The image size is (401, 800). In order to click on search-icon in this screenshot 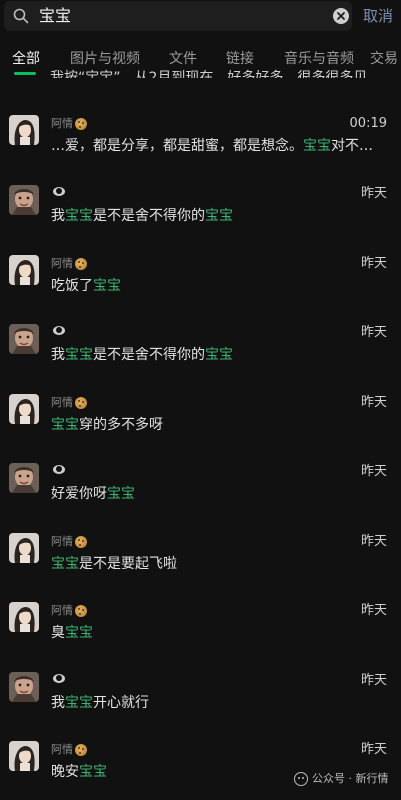, I will do `click(21, 16)`.